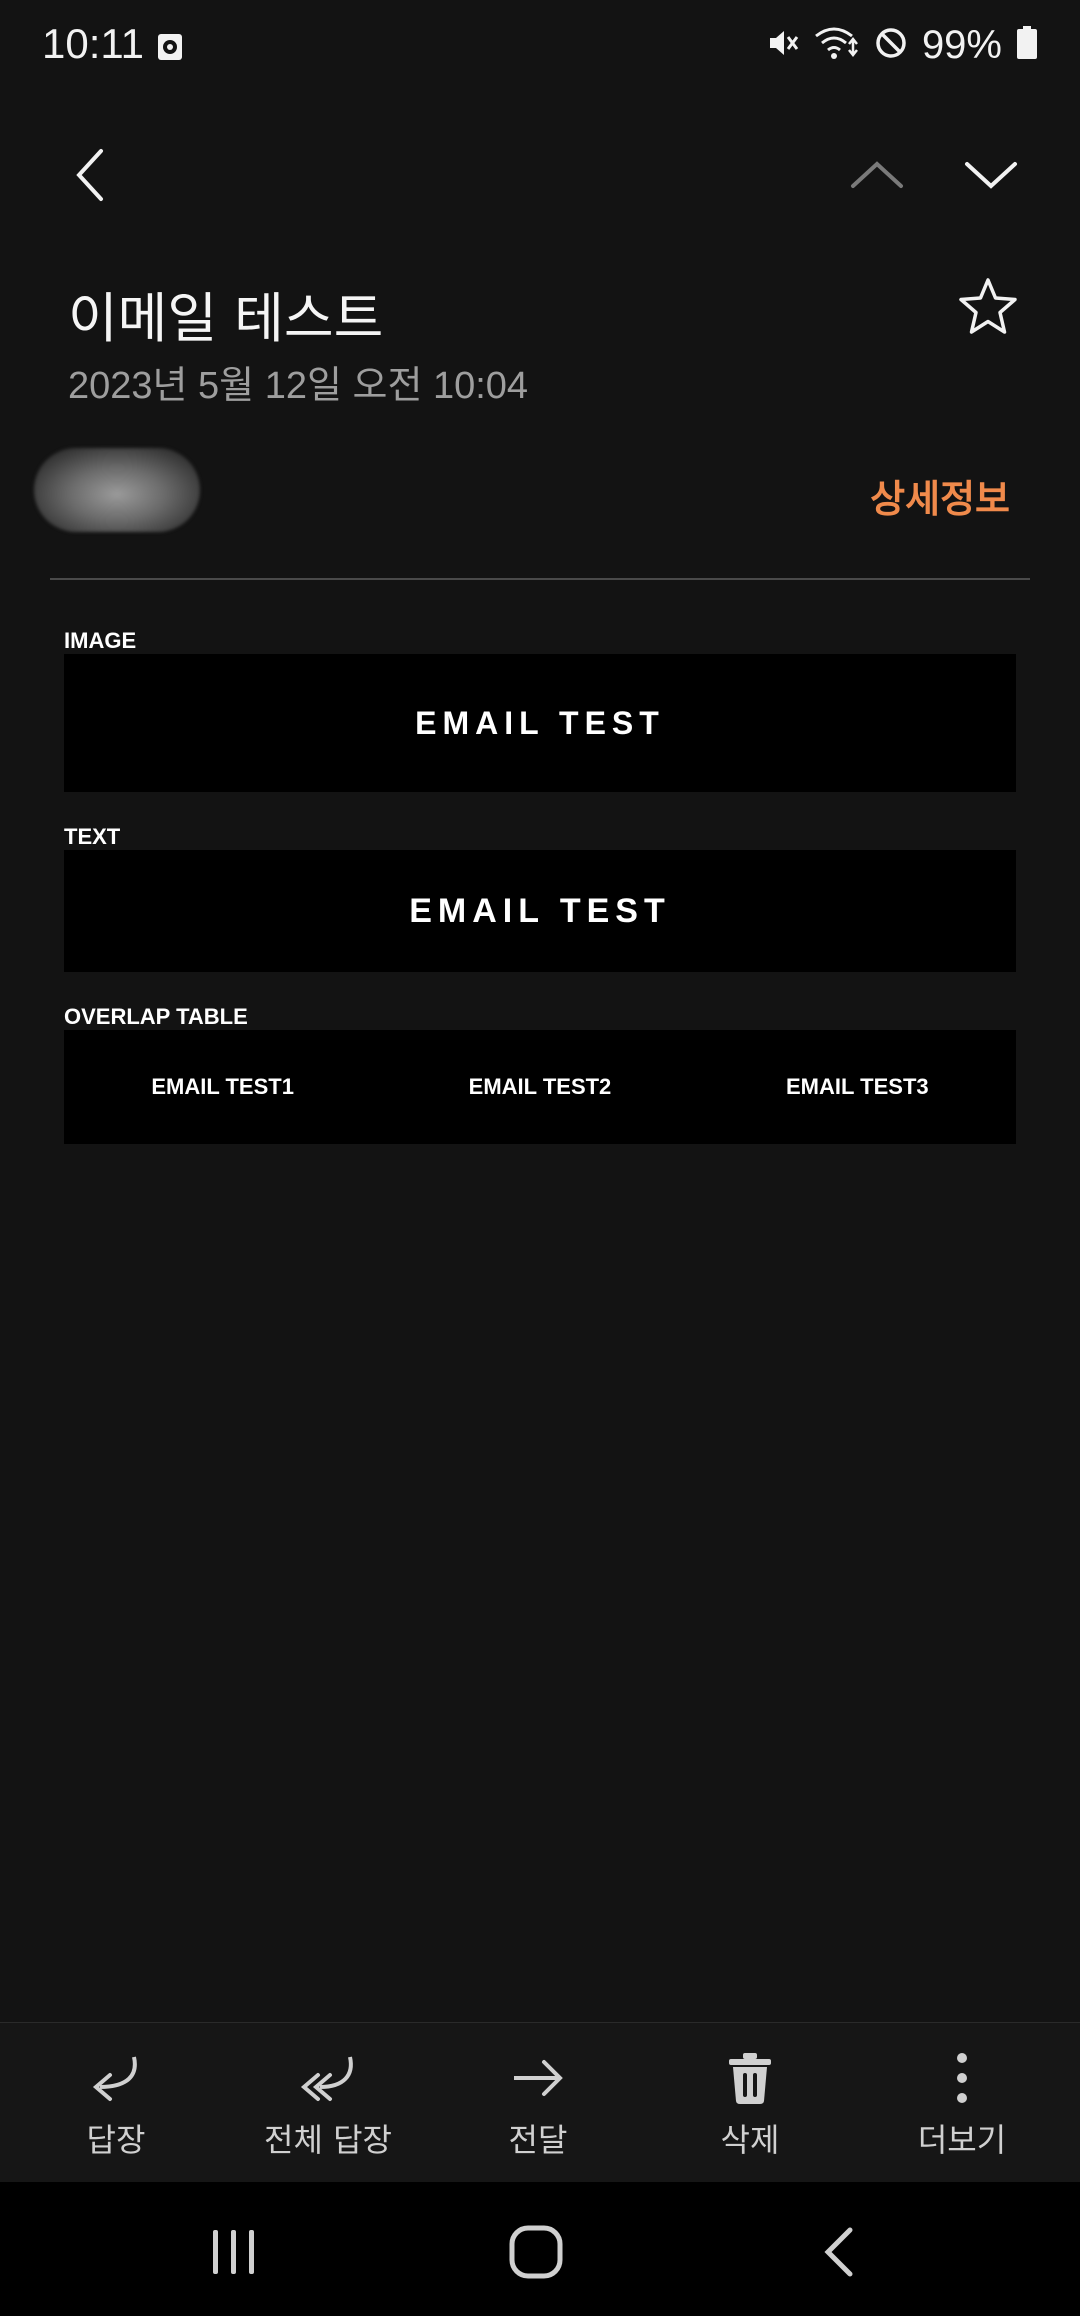 This screenshot has width=1080, height=2316. I want to click on status-time: 10:11, so click(93, 43).